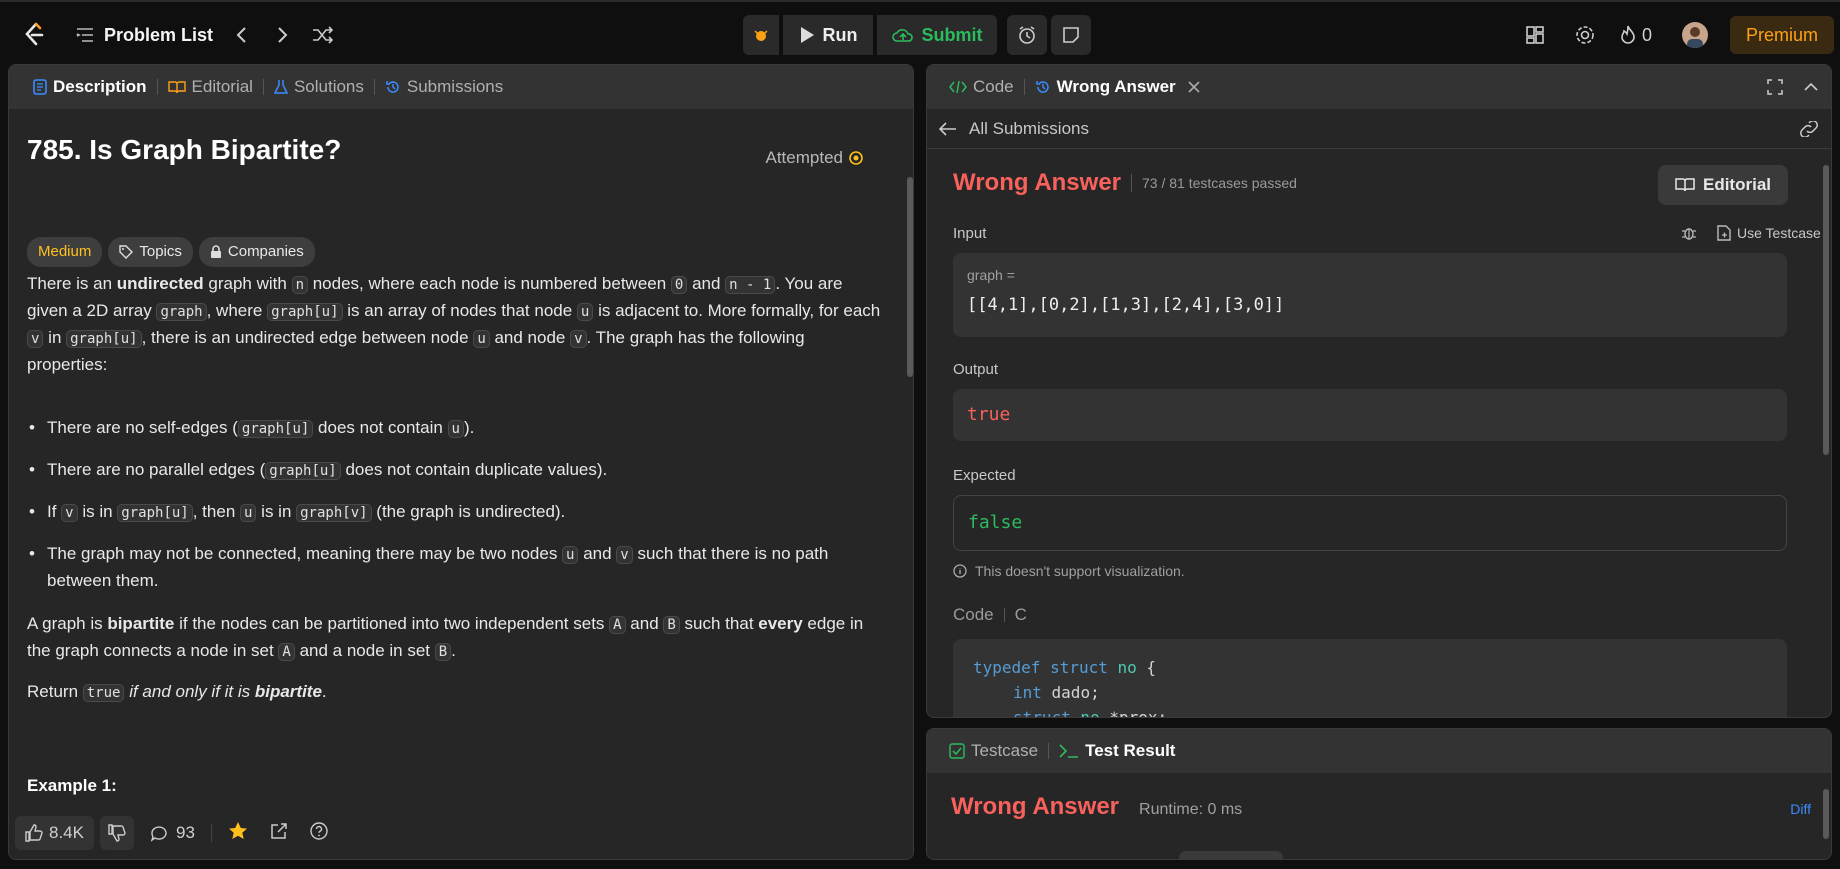  I want to click on premium-button: Premium, so click(1782, 35).